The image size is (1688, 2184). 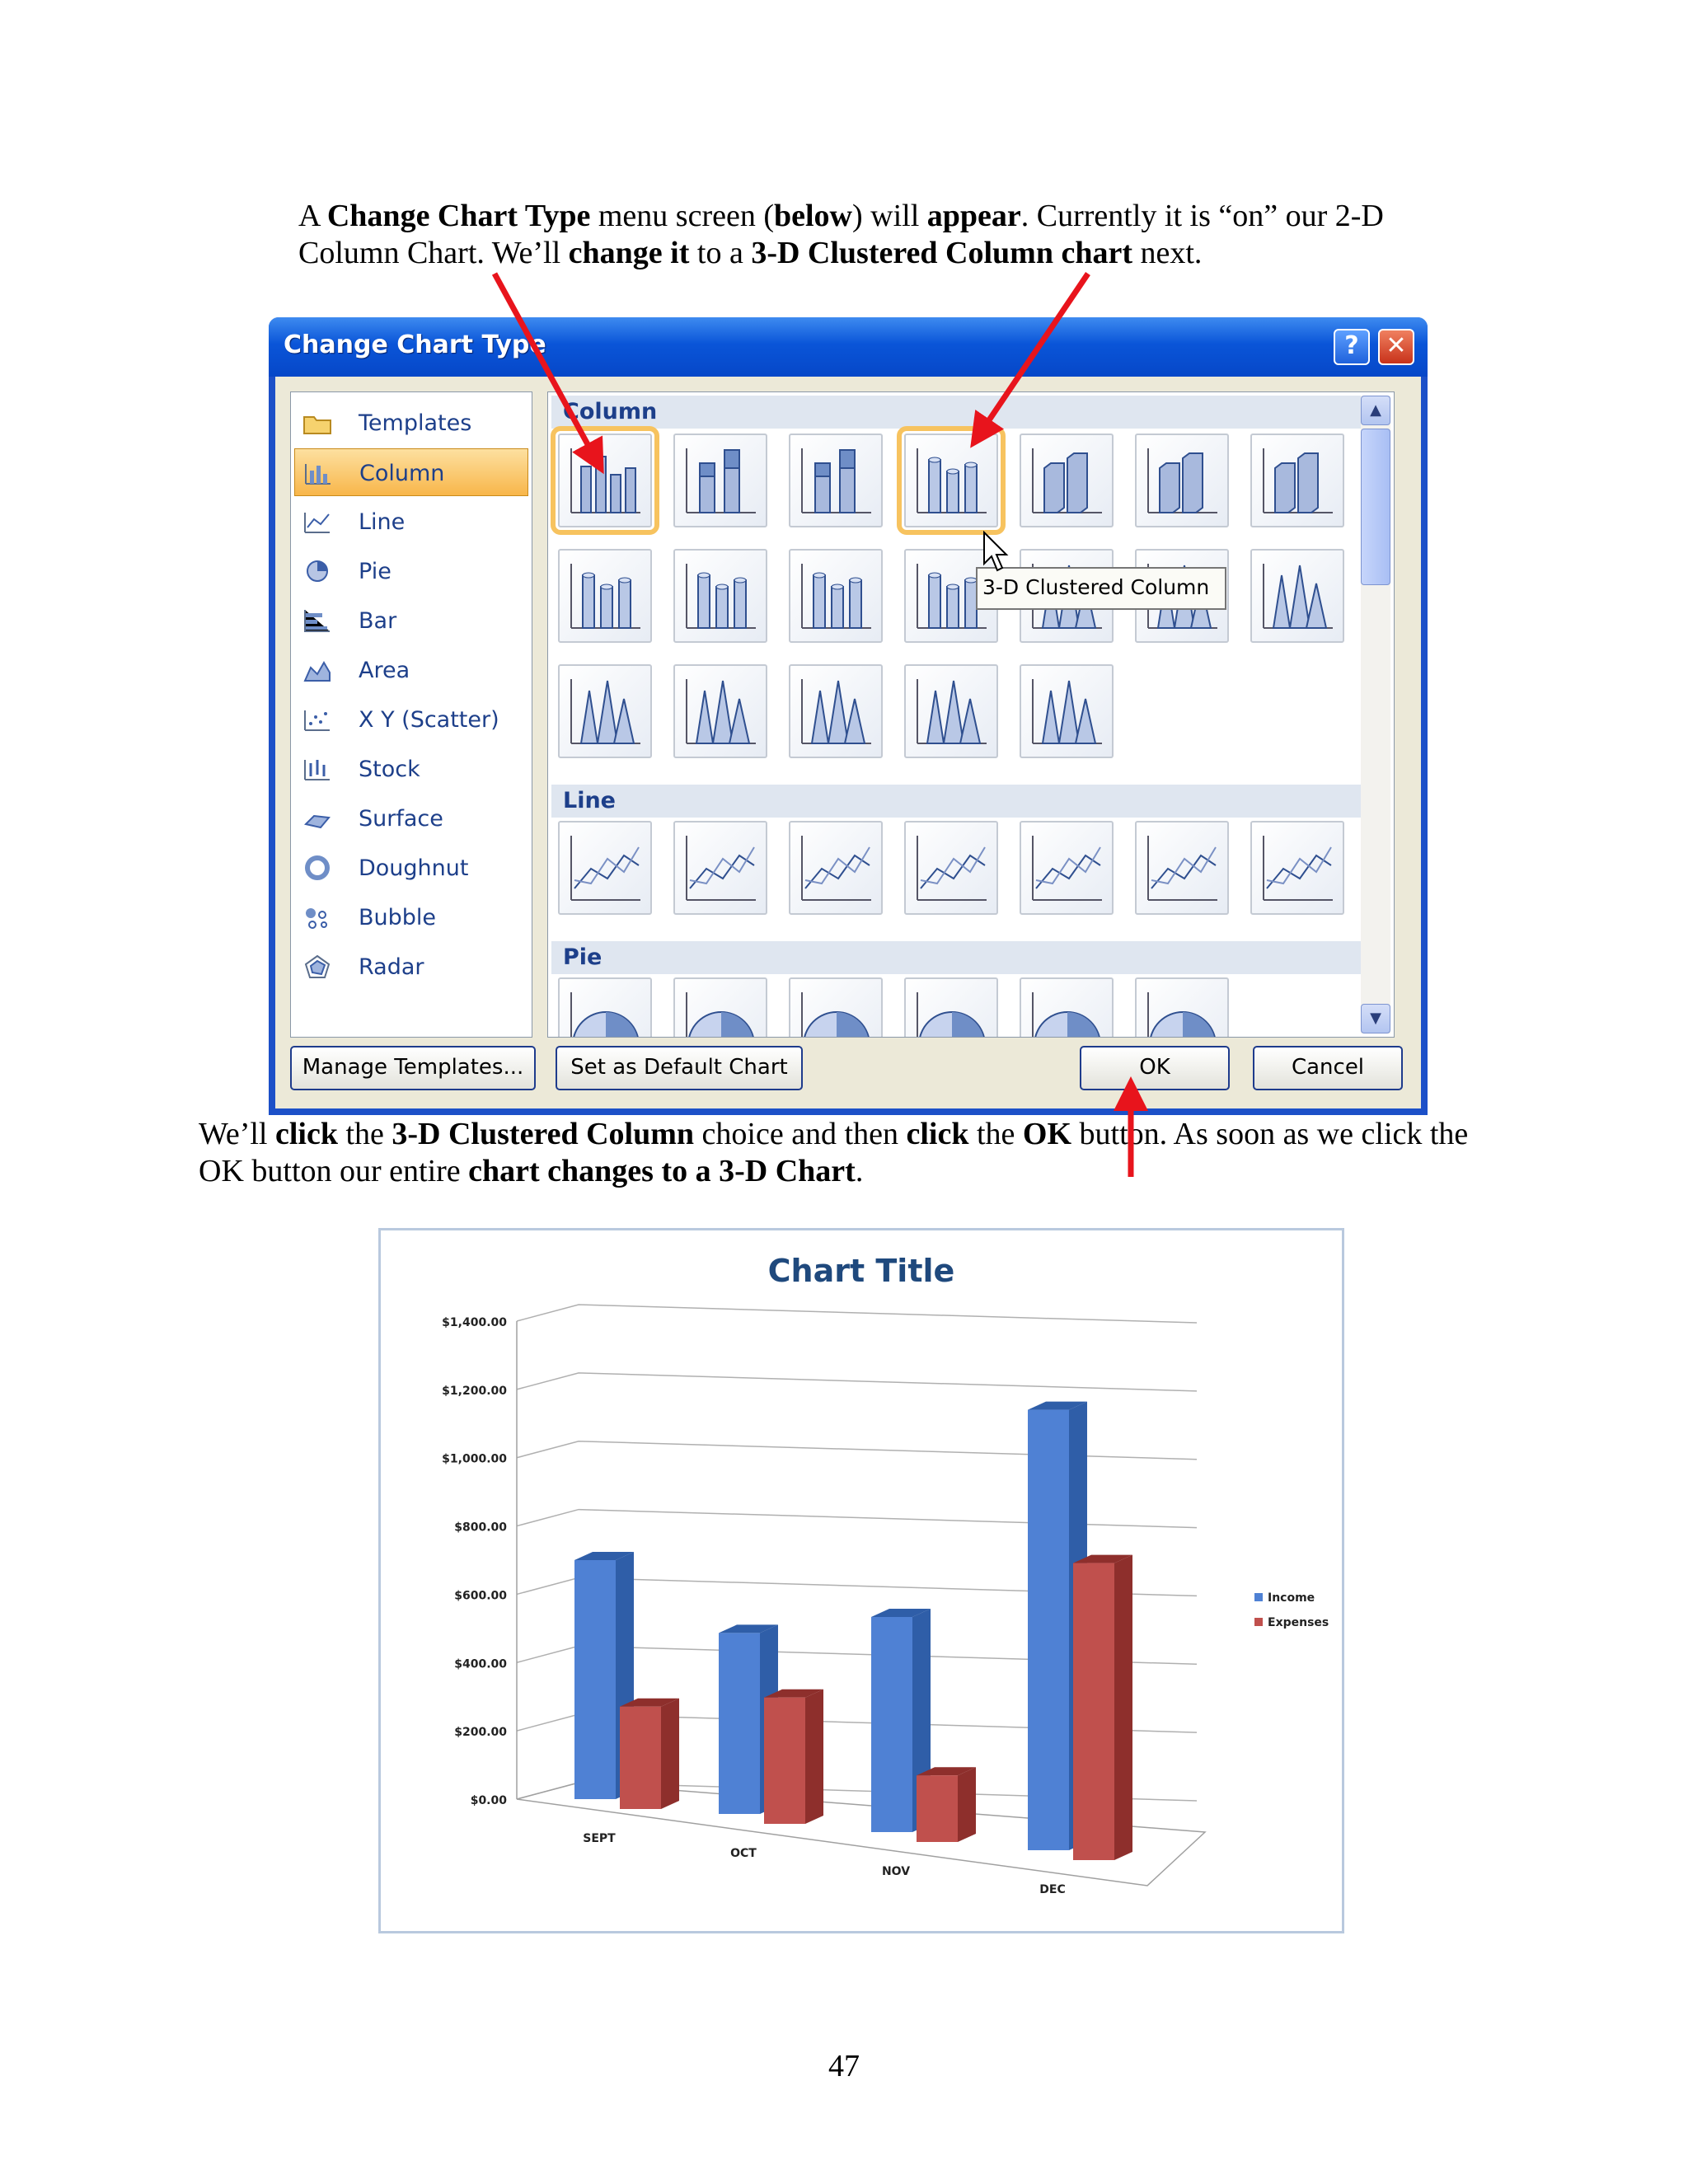 I want to click on chart-type-pie: Pie, so click(x=411, y=571).